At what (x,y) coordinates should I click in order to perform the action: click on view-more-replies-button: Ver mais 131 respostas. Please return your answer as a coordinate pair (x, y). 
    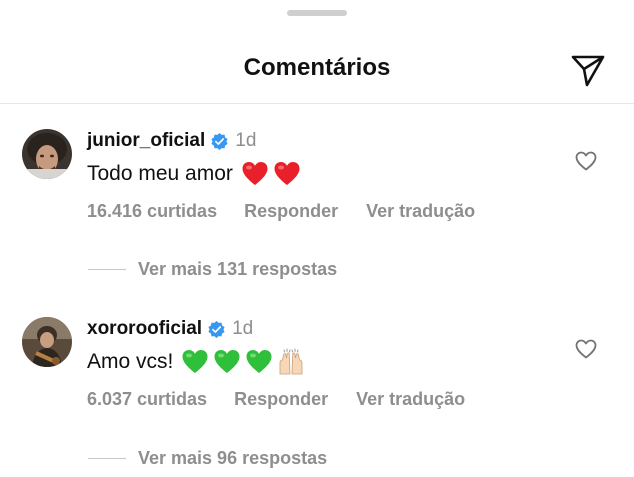
    Looking at the image, I should click on (212, 269).